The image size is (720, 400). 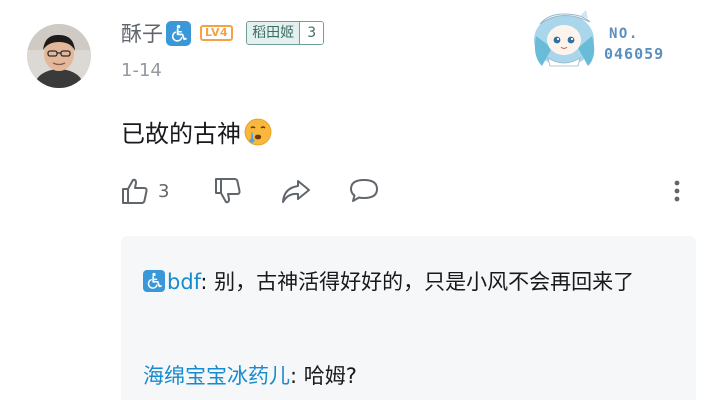 What do you see at coordinates (181, 134) in the screenshot?
I see `comment-text: 已故的古神` at bounding box center [181, 134].